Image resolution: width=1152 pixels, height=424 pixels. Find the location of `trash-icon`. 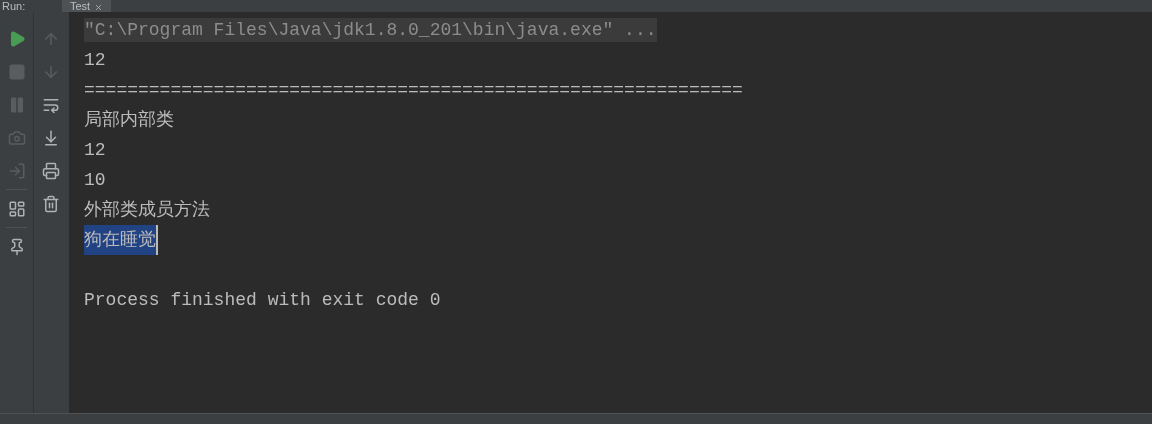

trash-icon is located at coordinates (51, 203).